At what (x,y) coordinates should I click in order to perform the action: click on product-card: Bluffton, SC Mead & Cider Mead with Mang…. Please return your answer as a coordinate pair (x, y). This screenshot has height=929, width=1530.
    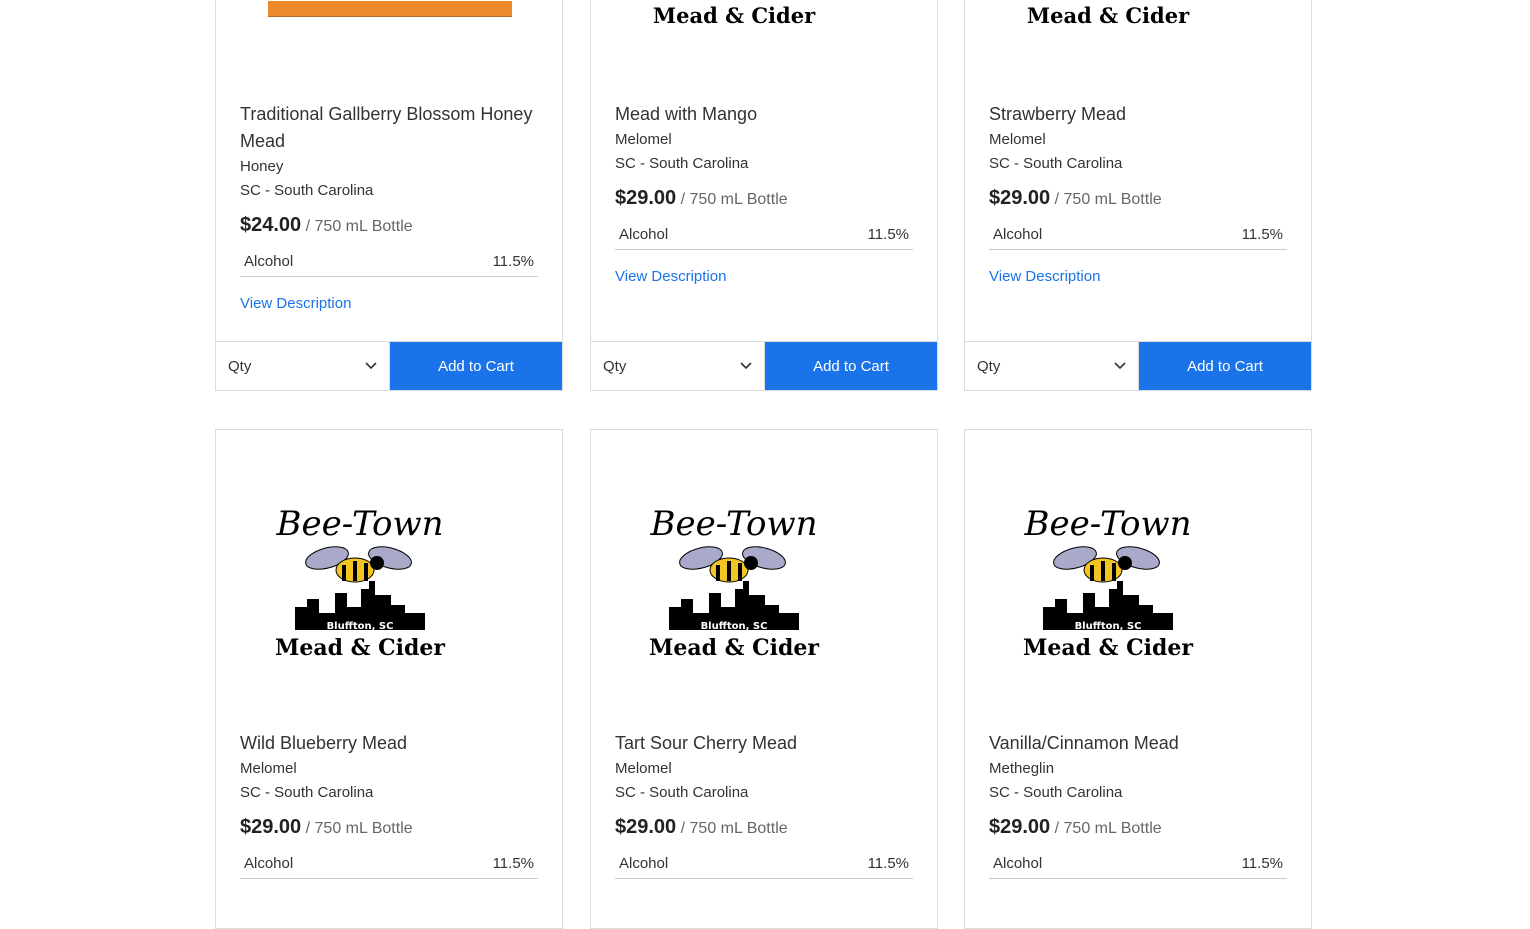
    Looking at the image, I should click on (764, 195).